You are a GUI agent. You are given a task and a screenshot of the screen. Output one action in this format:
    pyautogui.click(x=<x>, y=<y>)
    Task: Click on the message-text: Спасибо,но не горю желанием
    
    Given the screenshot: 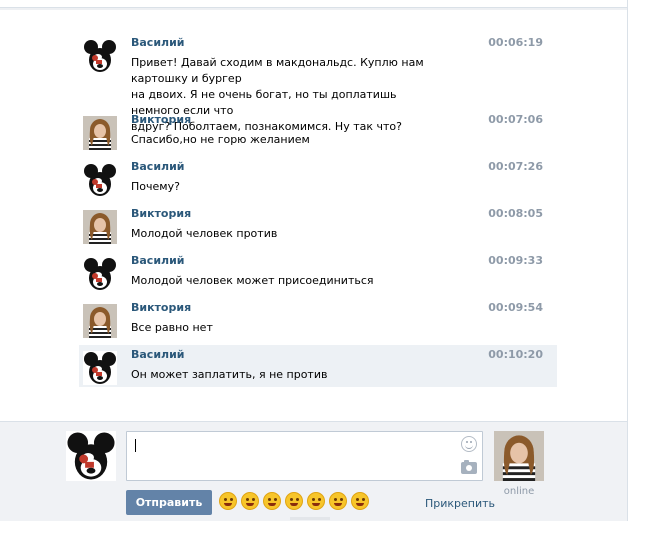 What is the action you would take?
    pyautogui.click(x=281, y=140)
    